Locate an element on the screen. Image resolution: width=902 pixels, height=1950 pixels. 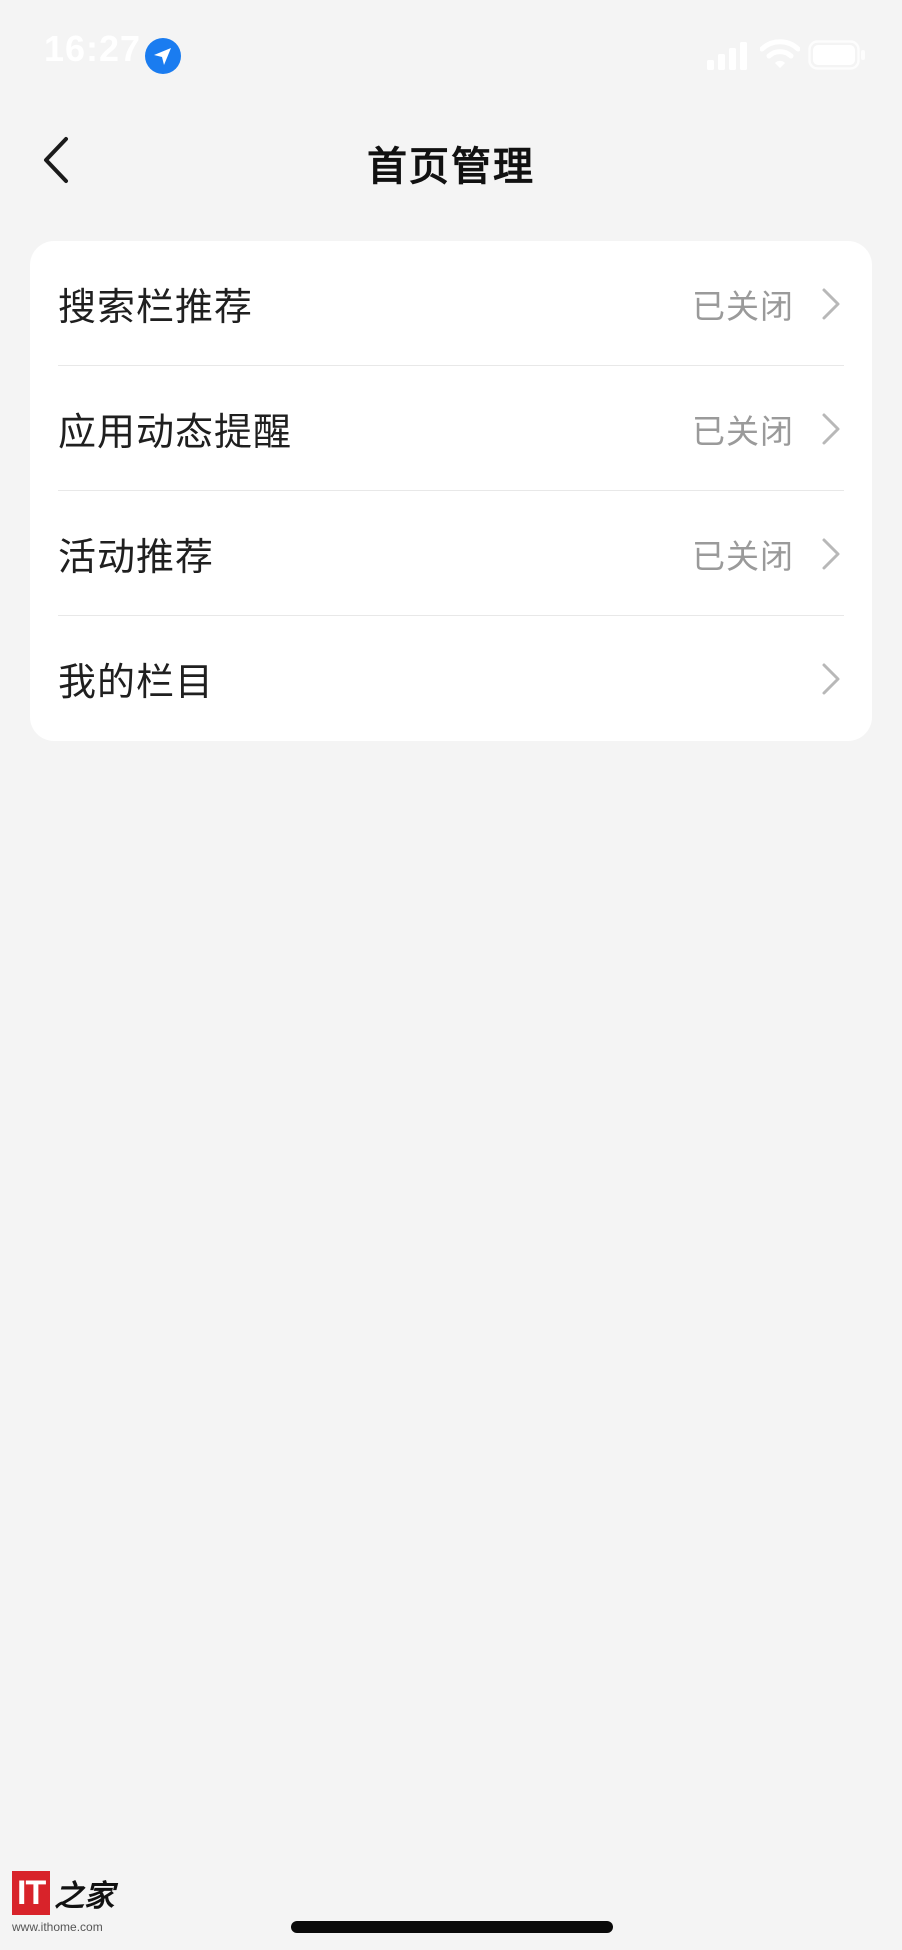
row-label: 搜索栏推荐 is located at coordinates (156, 307).